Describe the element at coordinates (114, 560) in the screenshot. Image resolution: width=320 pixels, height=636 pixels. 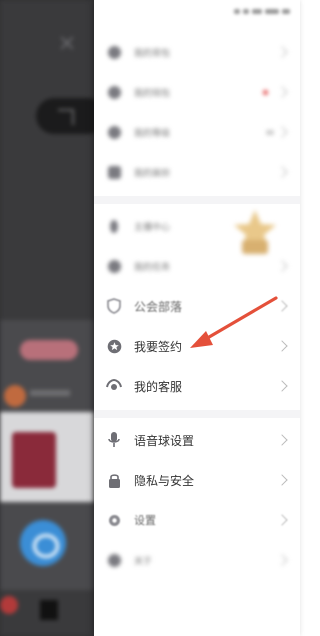
I see `info-icon` at that location.